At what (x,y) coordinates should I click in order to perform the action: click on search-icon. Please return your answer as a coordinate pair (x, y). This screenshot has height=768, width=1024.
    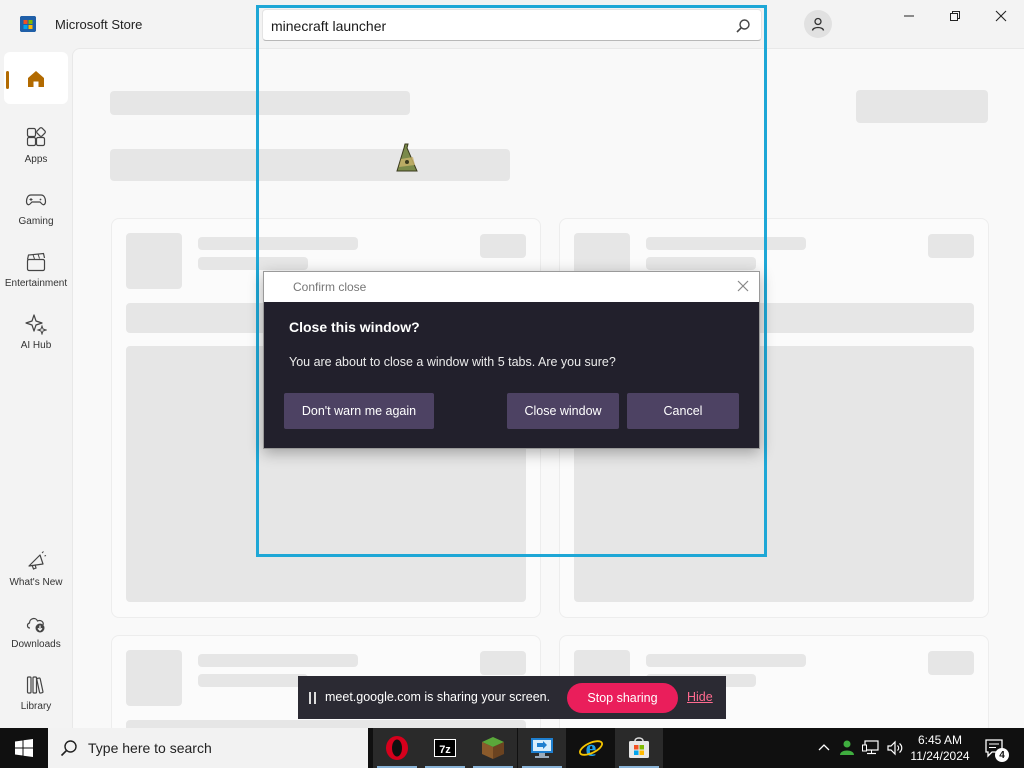
    Looking at the image, I should click on (69, 748).